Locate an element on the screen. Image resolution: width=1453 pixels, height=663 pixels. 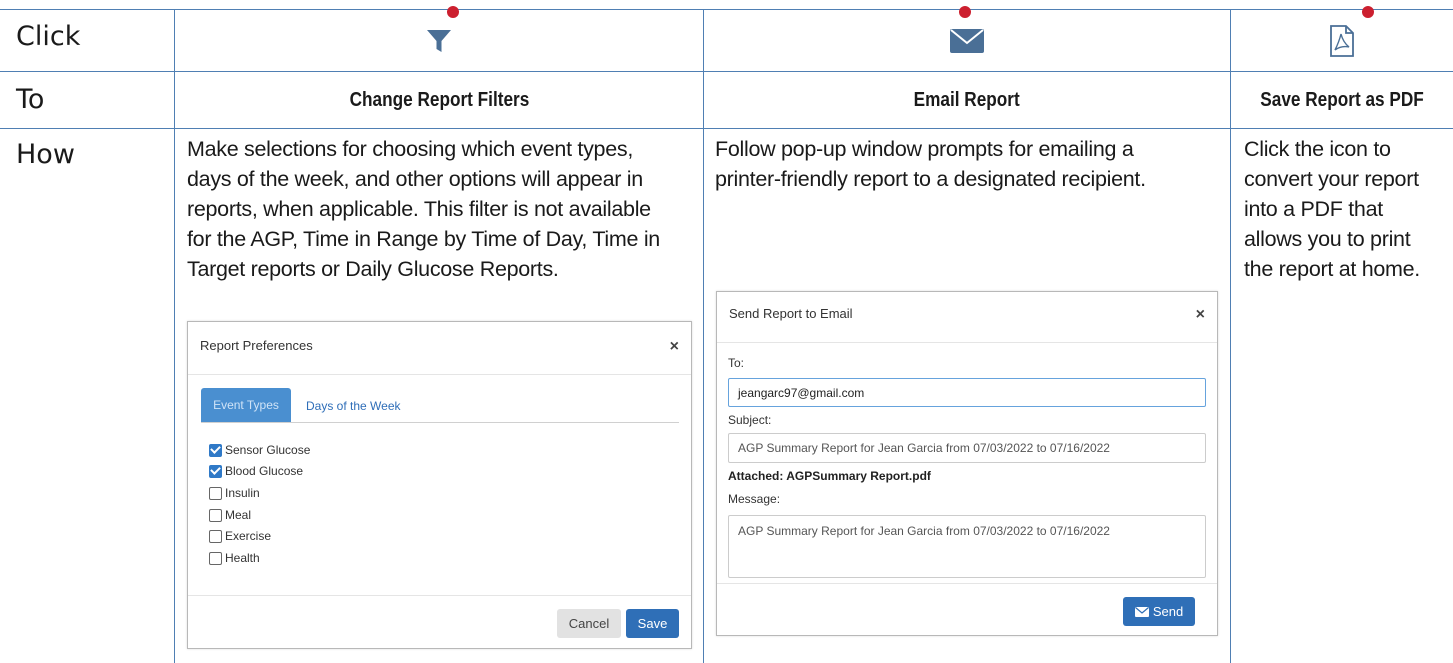
row-label-click: Click is located at coordinates (48, 36).